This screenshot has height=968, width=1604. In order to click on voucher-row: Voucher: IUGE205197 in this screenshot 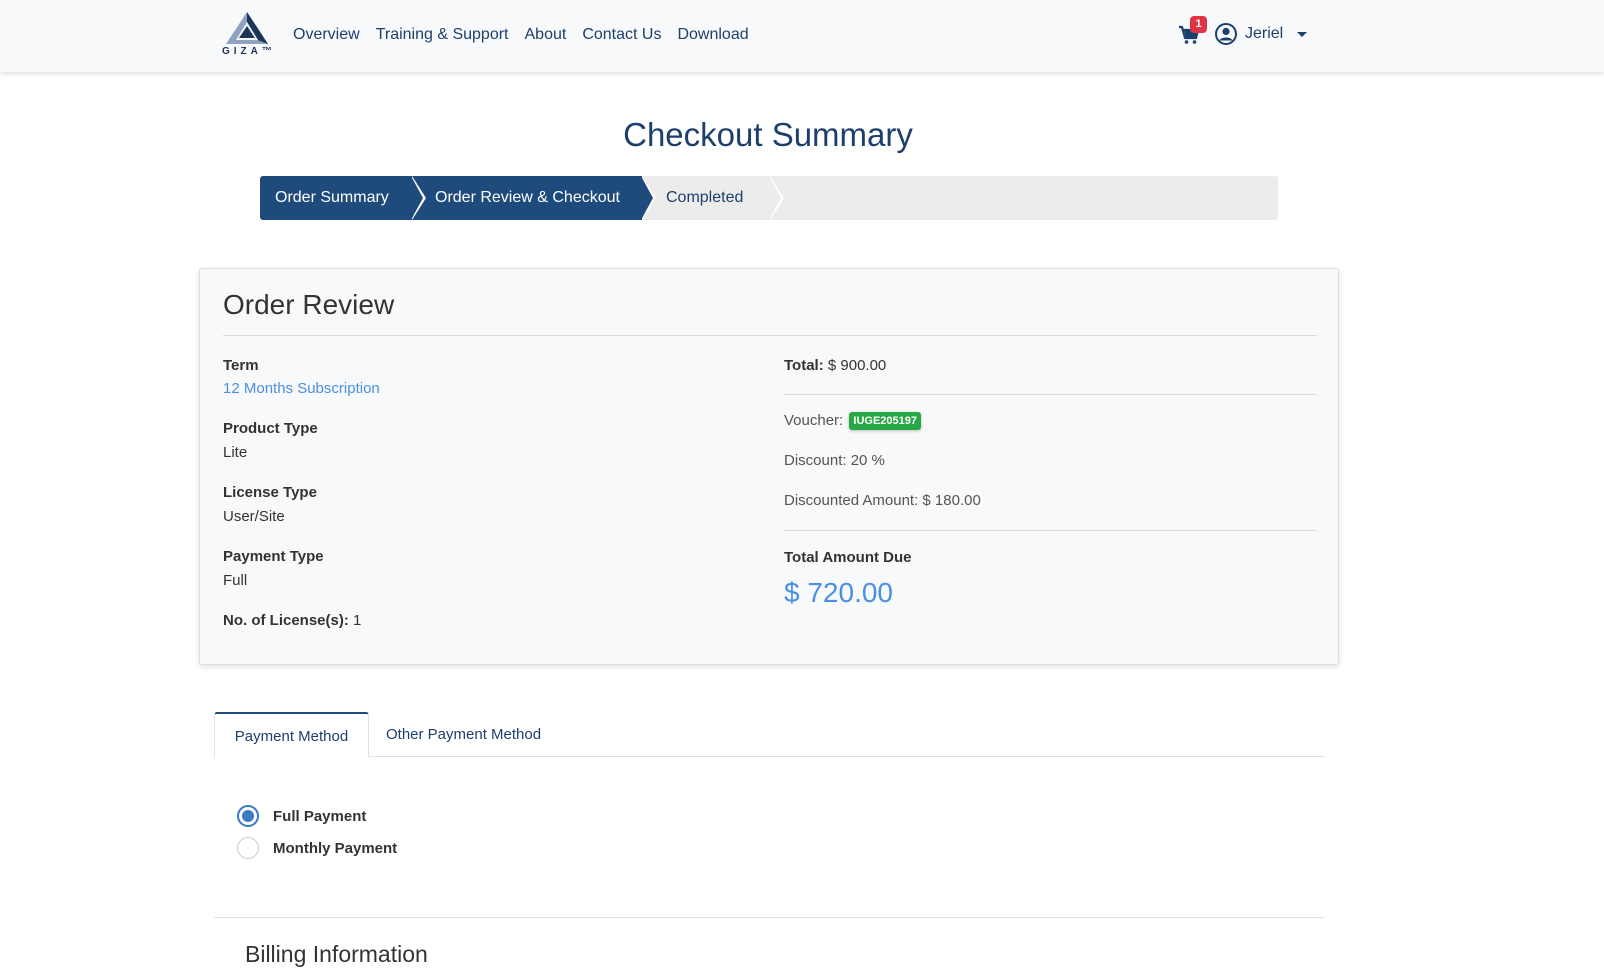, I will do `click(852, 421)`.